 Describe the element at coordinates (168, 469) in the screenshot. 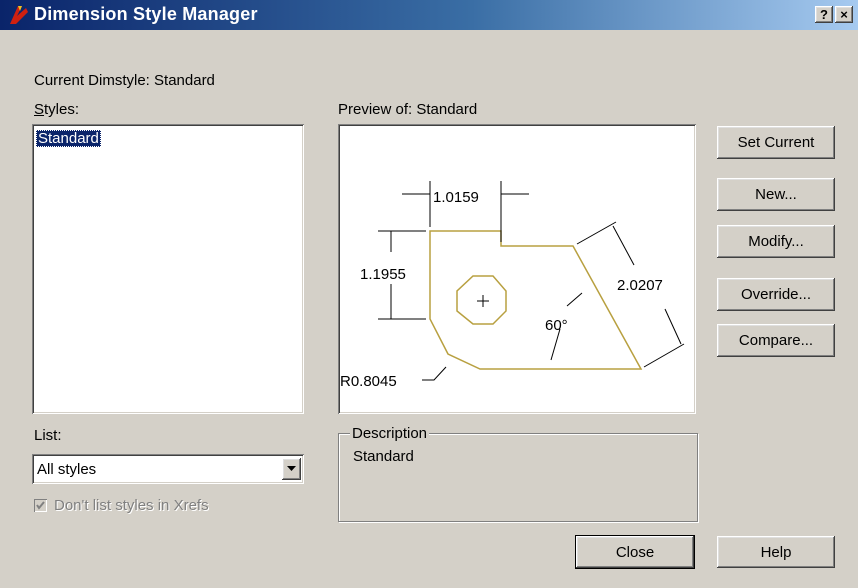

I see `list-dropdown: All styles` at that location.